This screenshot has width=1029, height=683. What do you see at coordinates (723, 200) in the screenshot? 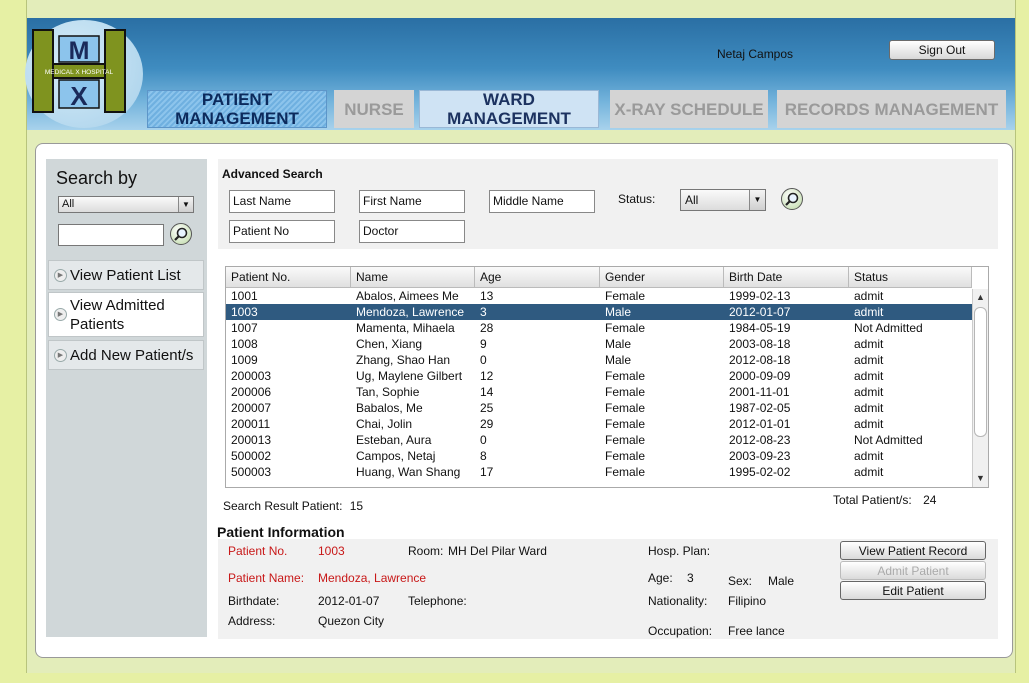
I see `status-select: All ▼` at bounding box center [723, 200].